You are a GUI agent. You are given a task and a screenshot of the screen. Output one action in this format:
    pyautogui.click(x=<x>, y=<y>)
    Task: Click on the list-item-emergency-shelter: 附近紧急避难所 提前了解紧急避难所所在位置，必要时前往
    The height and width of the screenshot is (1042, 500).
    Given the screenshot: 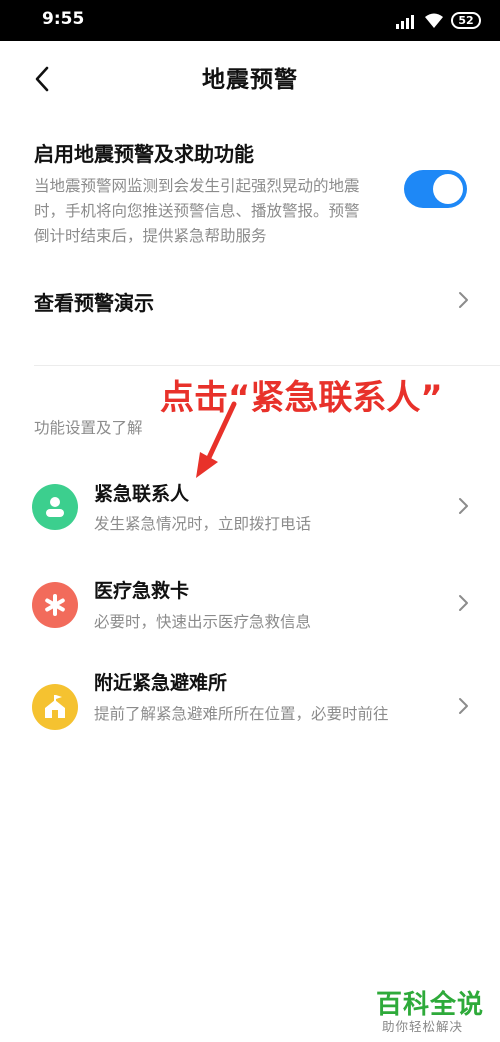 What is the action you would take?
    pyautogui.click(x=250, y=713)
    